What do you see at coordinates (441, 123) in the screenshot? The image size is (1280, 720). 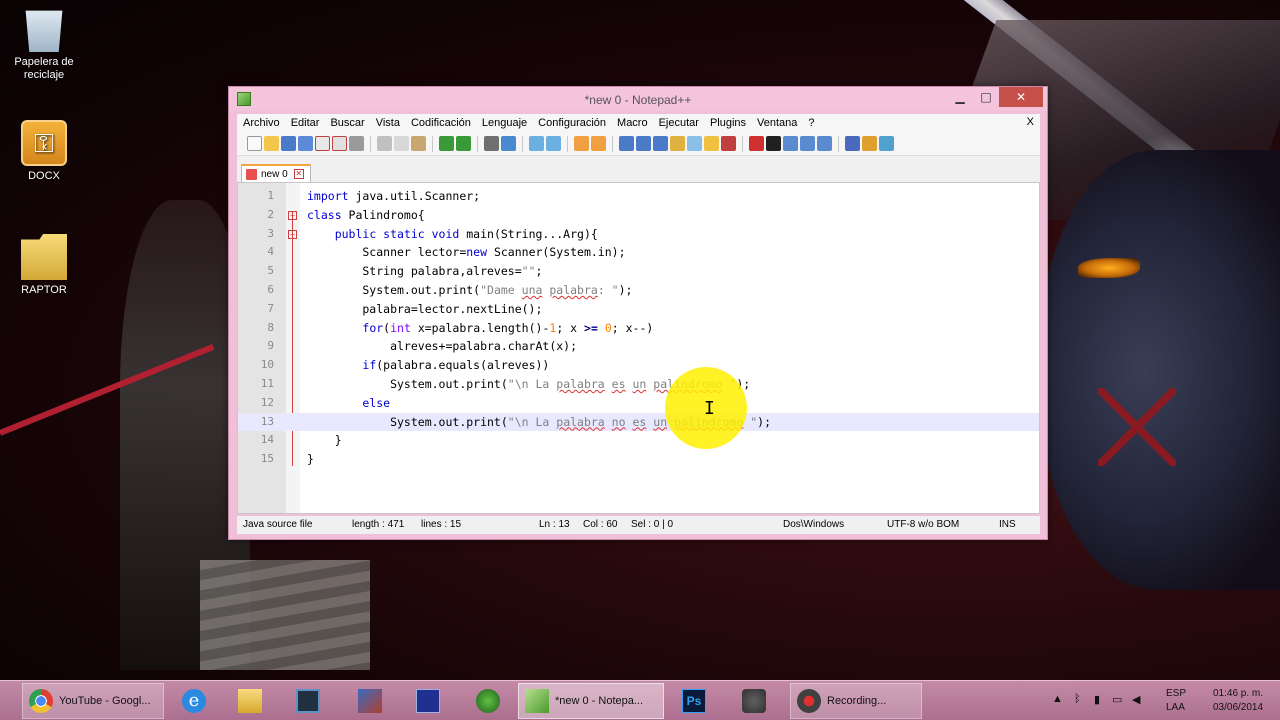 I see `menu-codificacion: Codificación` at bounding box center [441, 123].